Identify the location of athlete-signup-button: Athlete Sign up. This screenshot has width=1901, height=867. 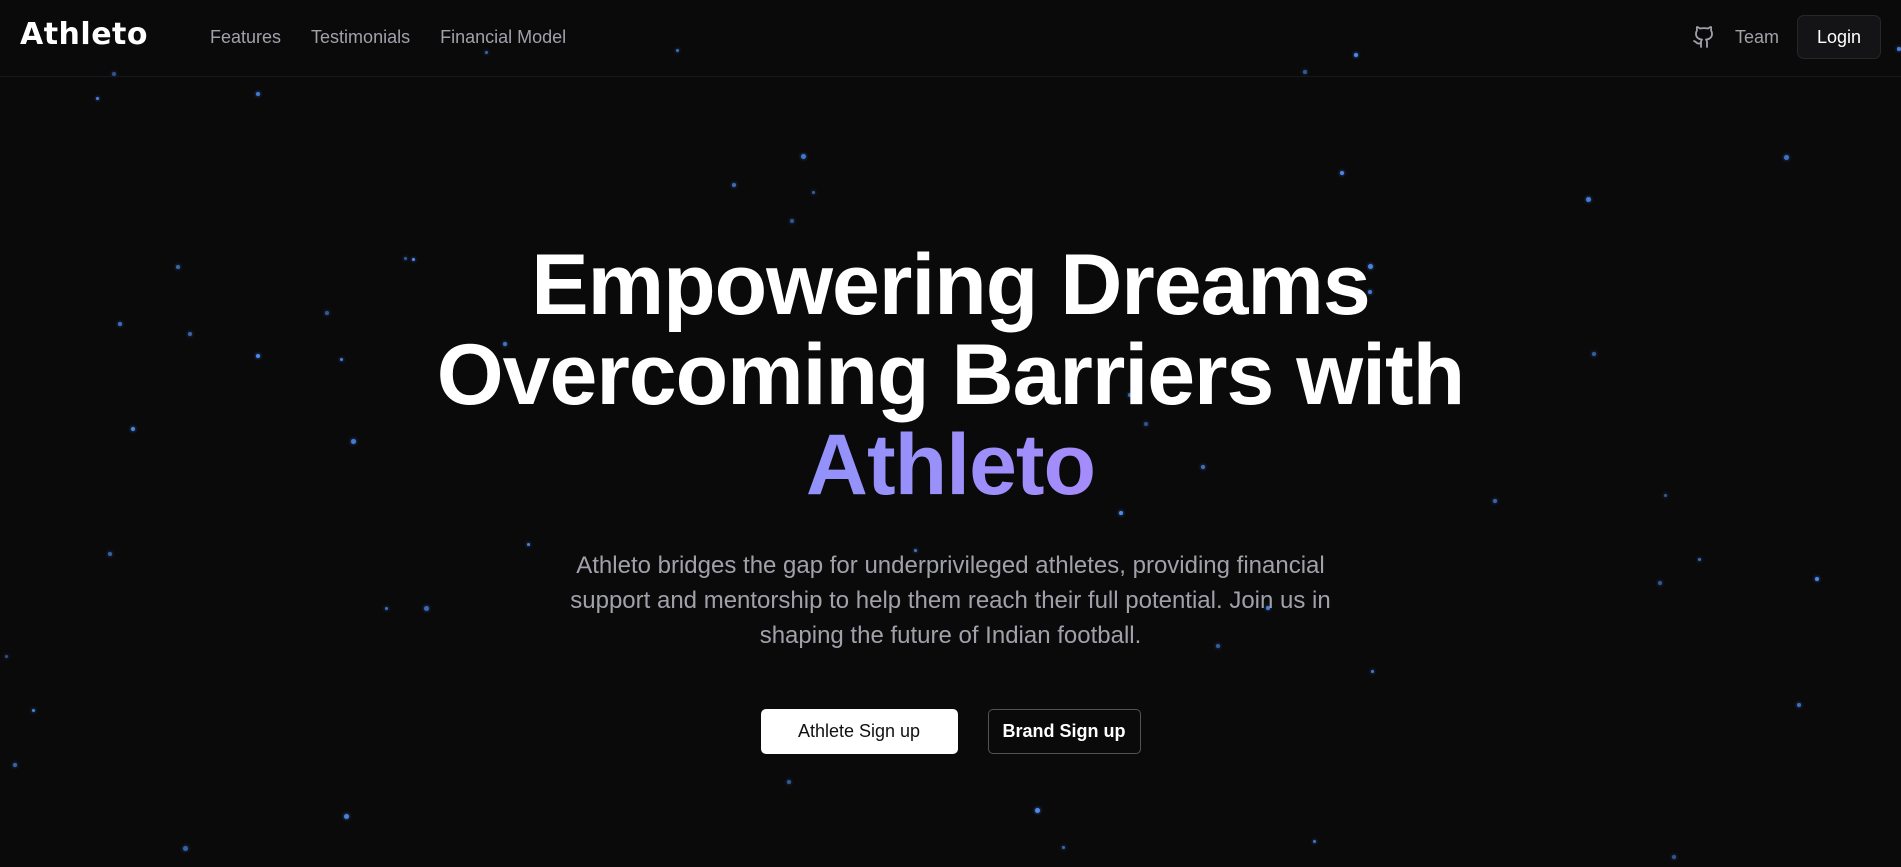
(859, 731).